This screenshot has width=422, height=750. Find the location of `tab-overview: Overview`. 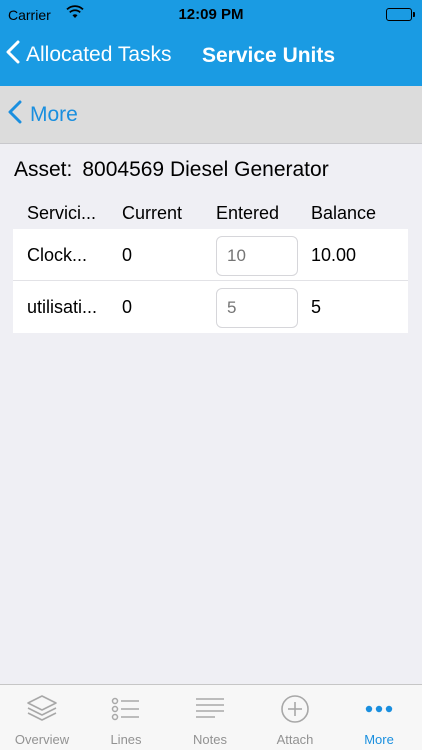

tab-overview: Overview is located at coordinates (42, 717).